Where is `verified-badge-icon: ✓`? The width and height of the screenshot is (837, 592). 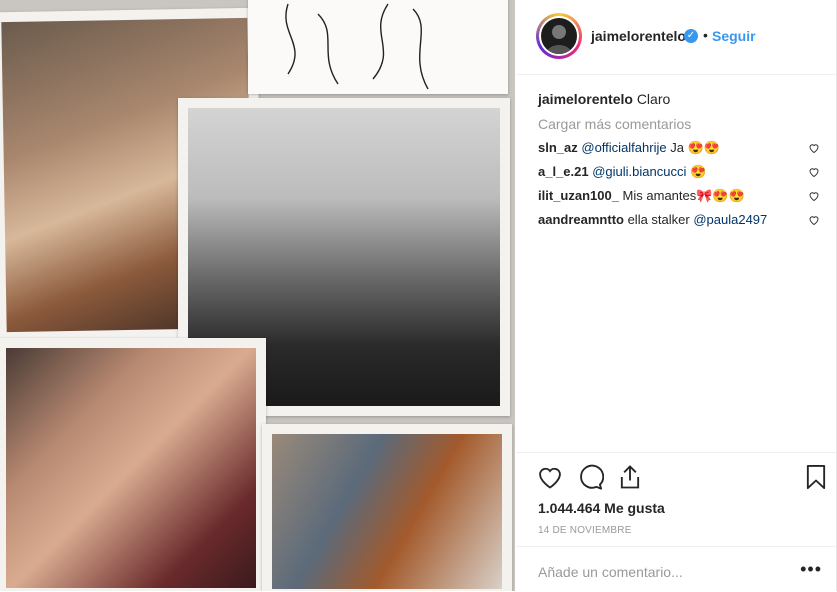 verified-badge-icon: ✓ is located at coordinates (691, 36).